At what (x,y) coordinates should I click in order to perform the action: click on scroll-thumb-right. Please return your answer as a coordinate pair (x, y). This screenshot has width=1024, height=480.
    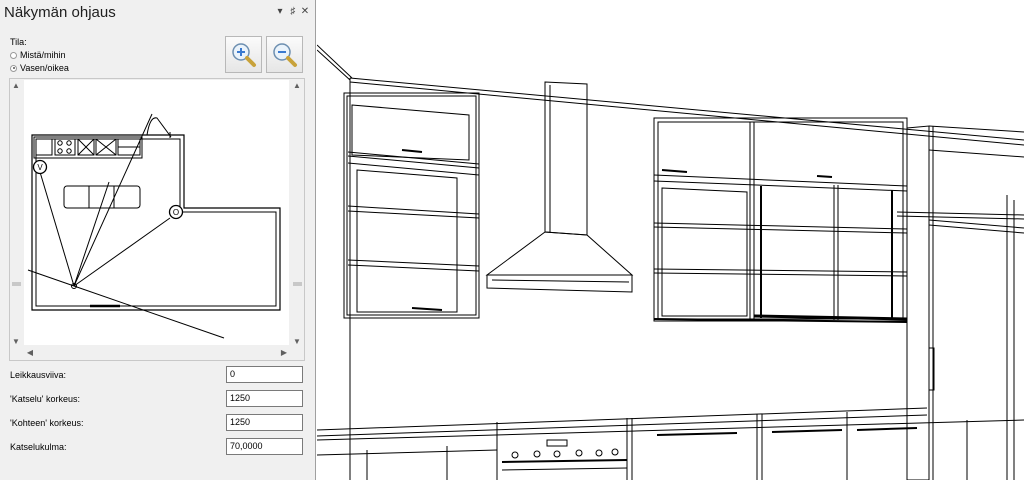
    Looking at the image, I should click on (297, 284).